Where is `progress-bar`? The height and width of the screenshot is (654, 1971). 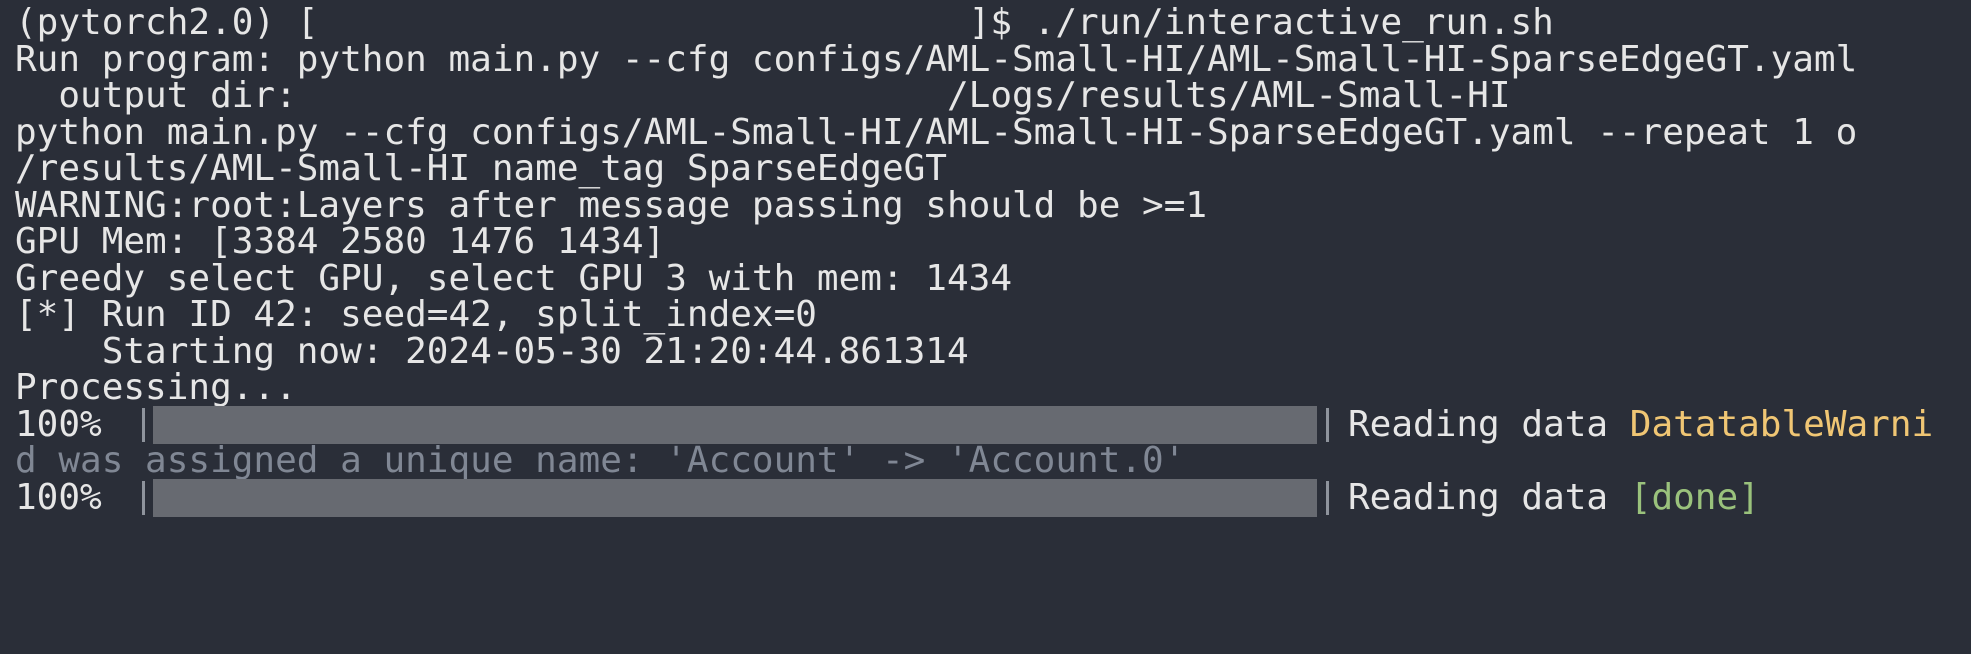
progress-bar is located at coordinates (735, 498).